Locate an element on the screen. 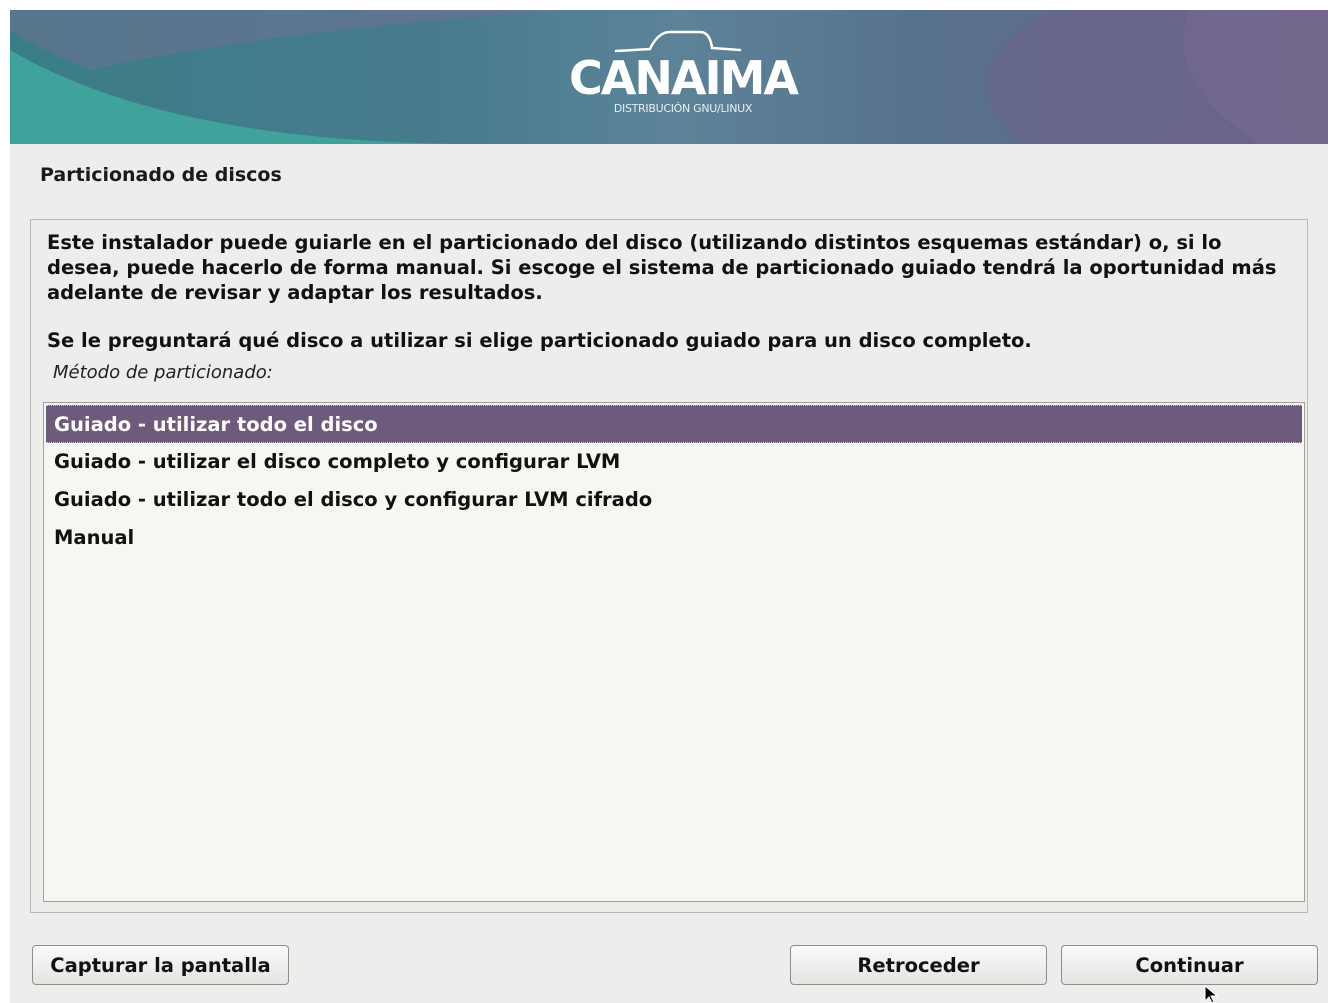 This screenshot has width=1328, height=1003. brand-tagline: DISTRIBUCIÓN GNU/LINUX is located at coordinates (683, 108).